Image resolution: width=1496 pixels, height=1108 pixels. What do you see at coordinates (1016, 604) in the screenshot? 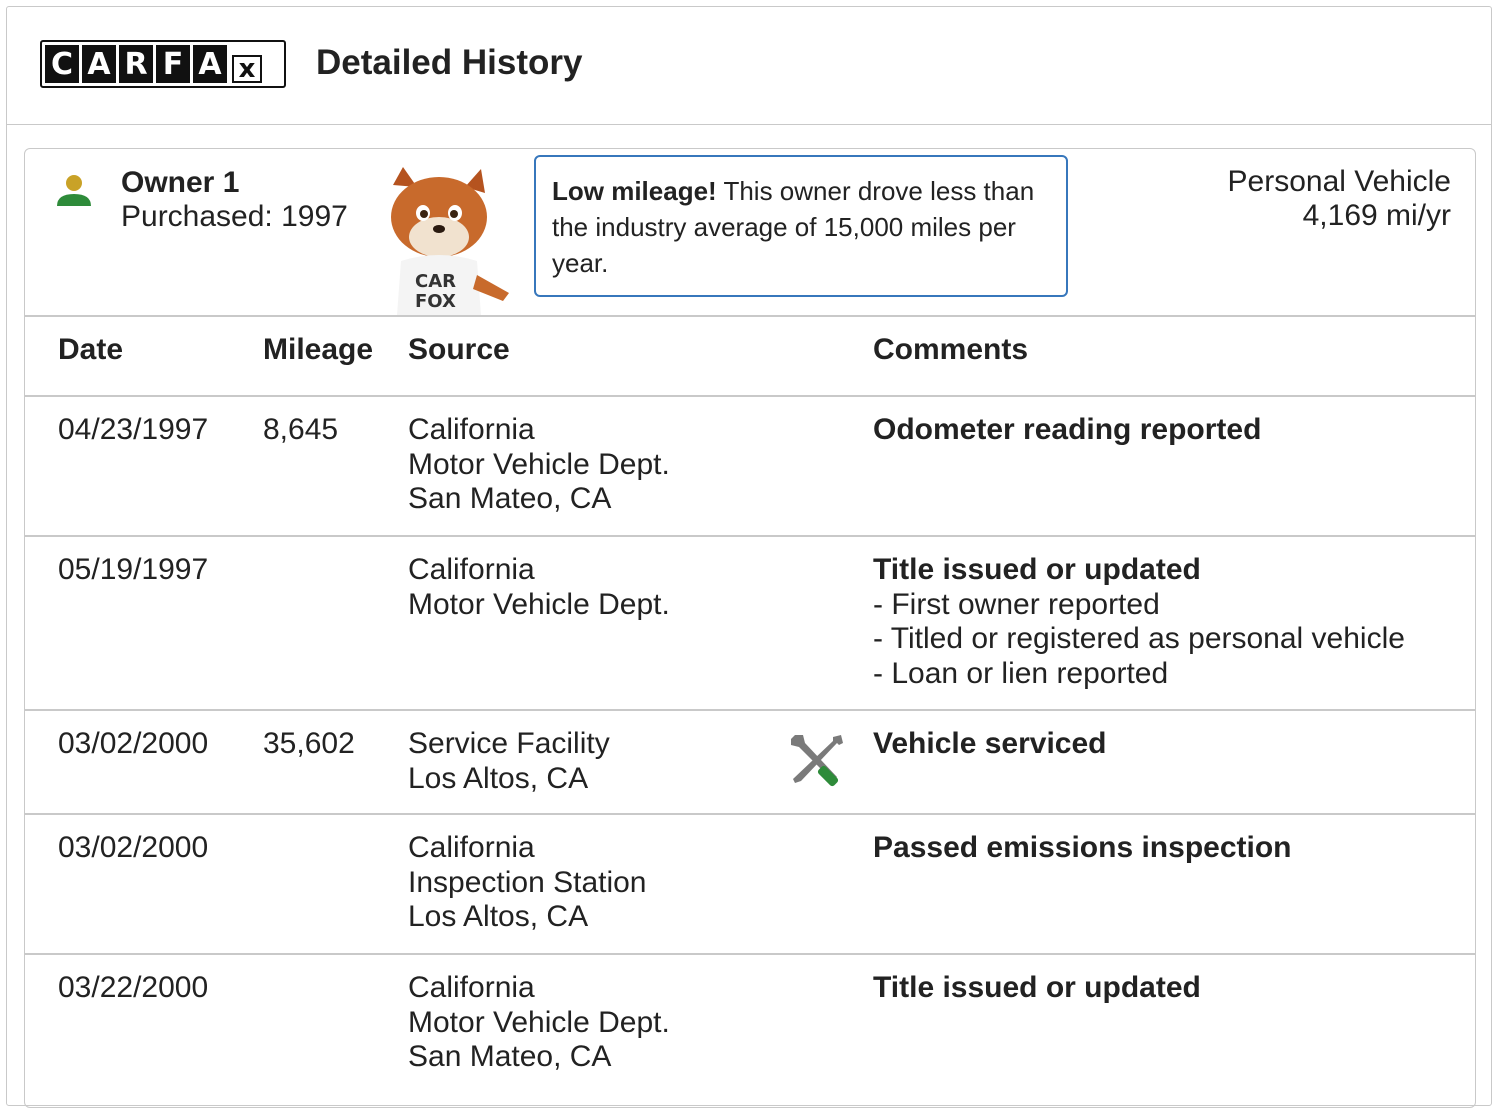
I see `comment-item: - First owner reported` at bounding box center [1016, 604].